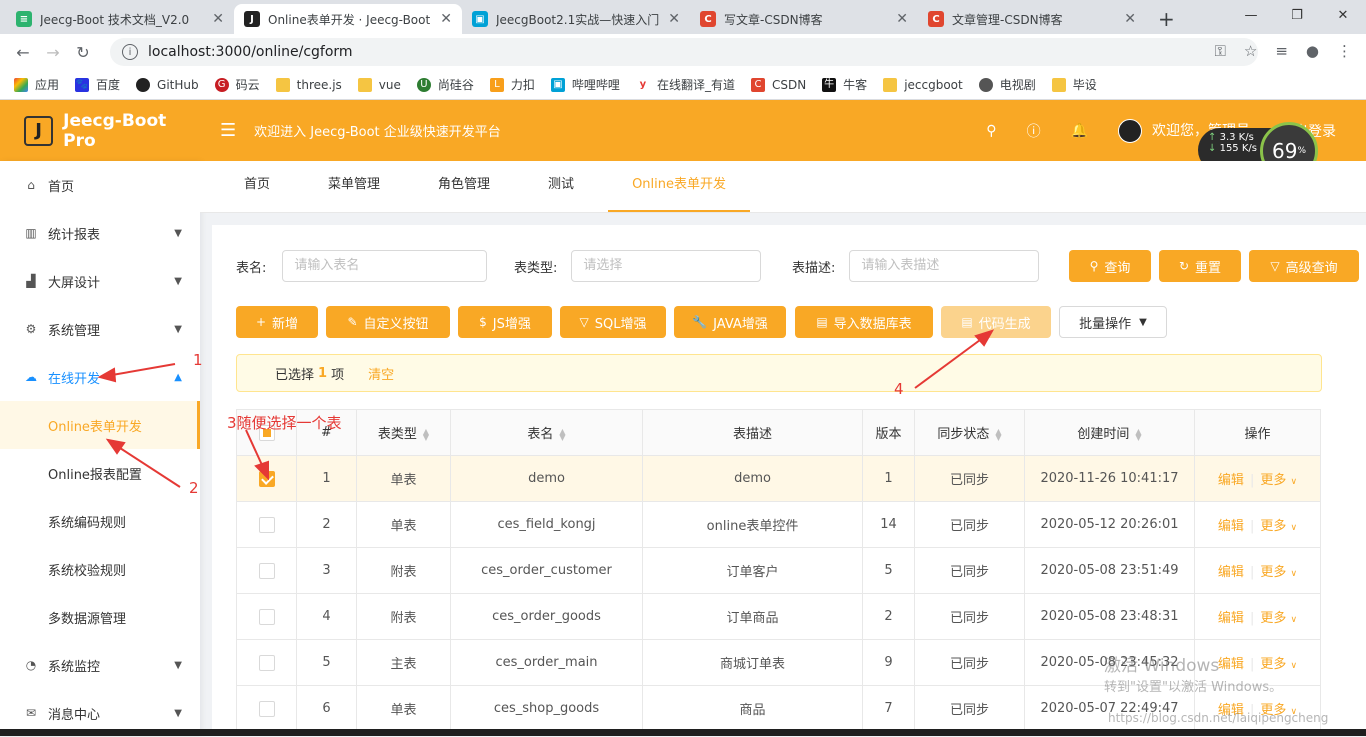 Image resolution: width=1366 pixels, height=737 pixels. I want to click on bookmark: L 力扣, so click(512, 84).